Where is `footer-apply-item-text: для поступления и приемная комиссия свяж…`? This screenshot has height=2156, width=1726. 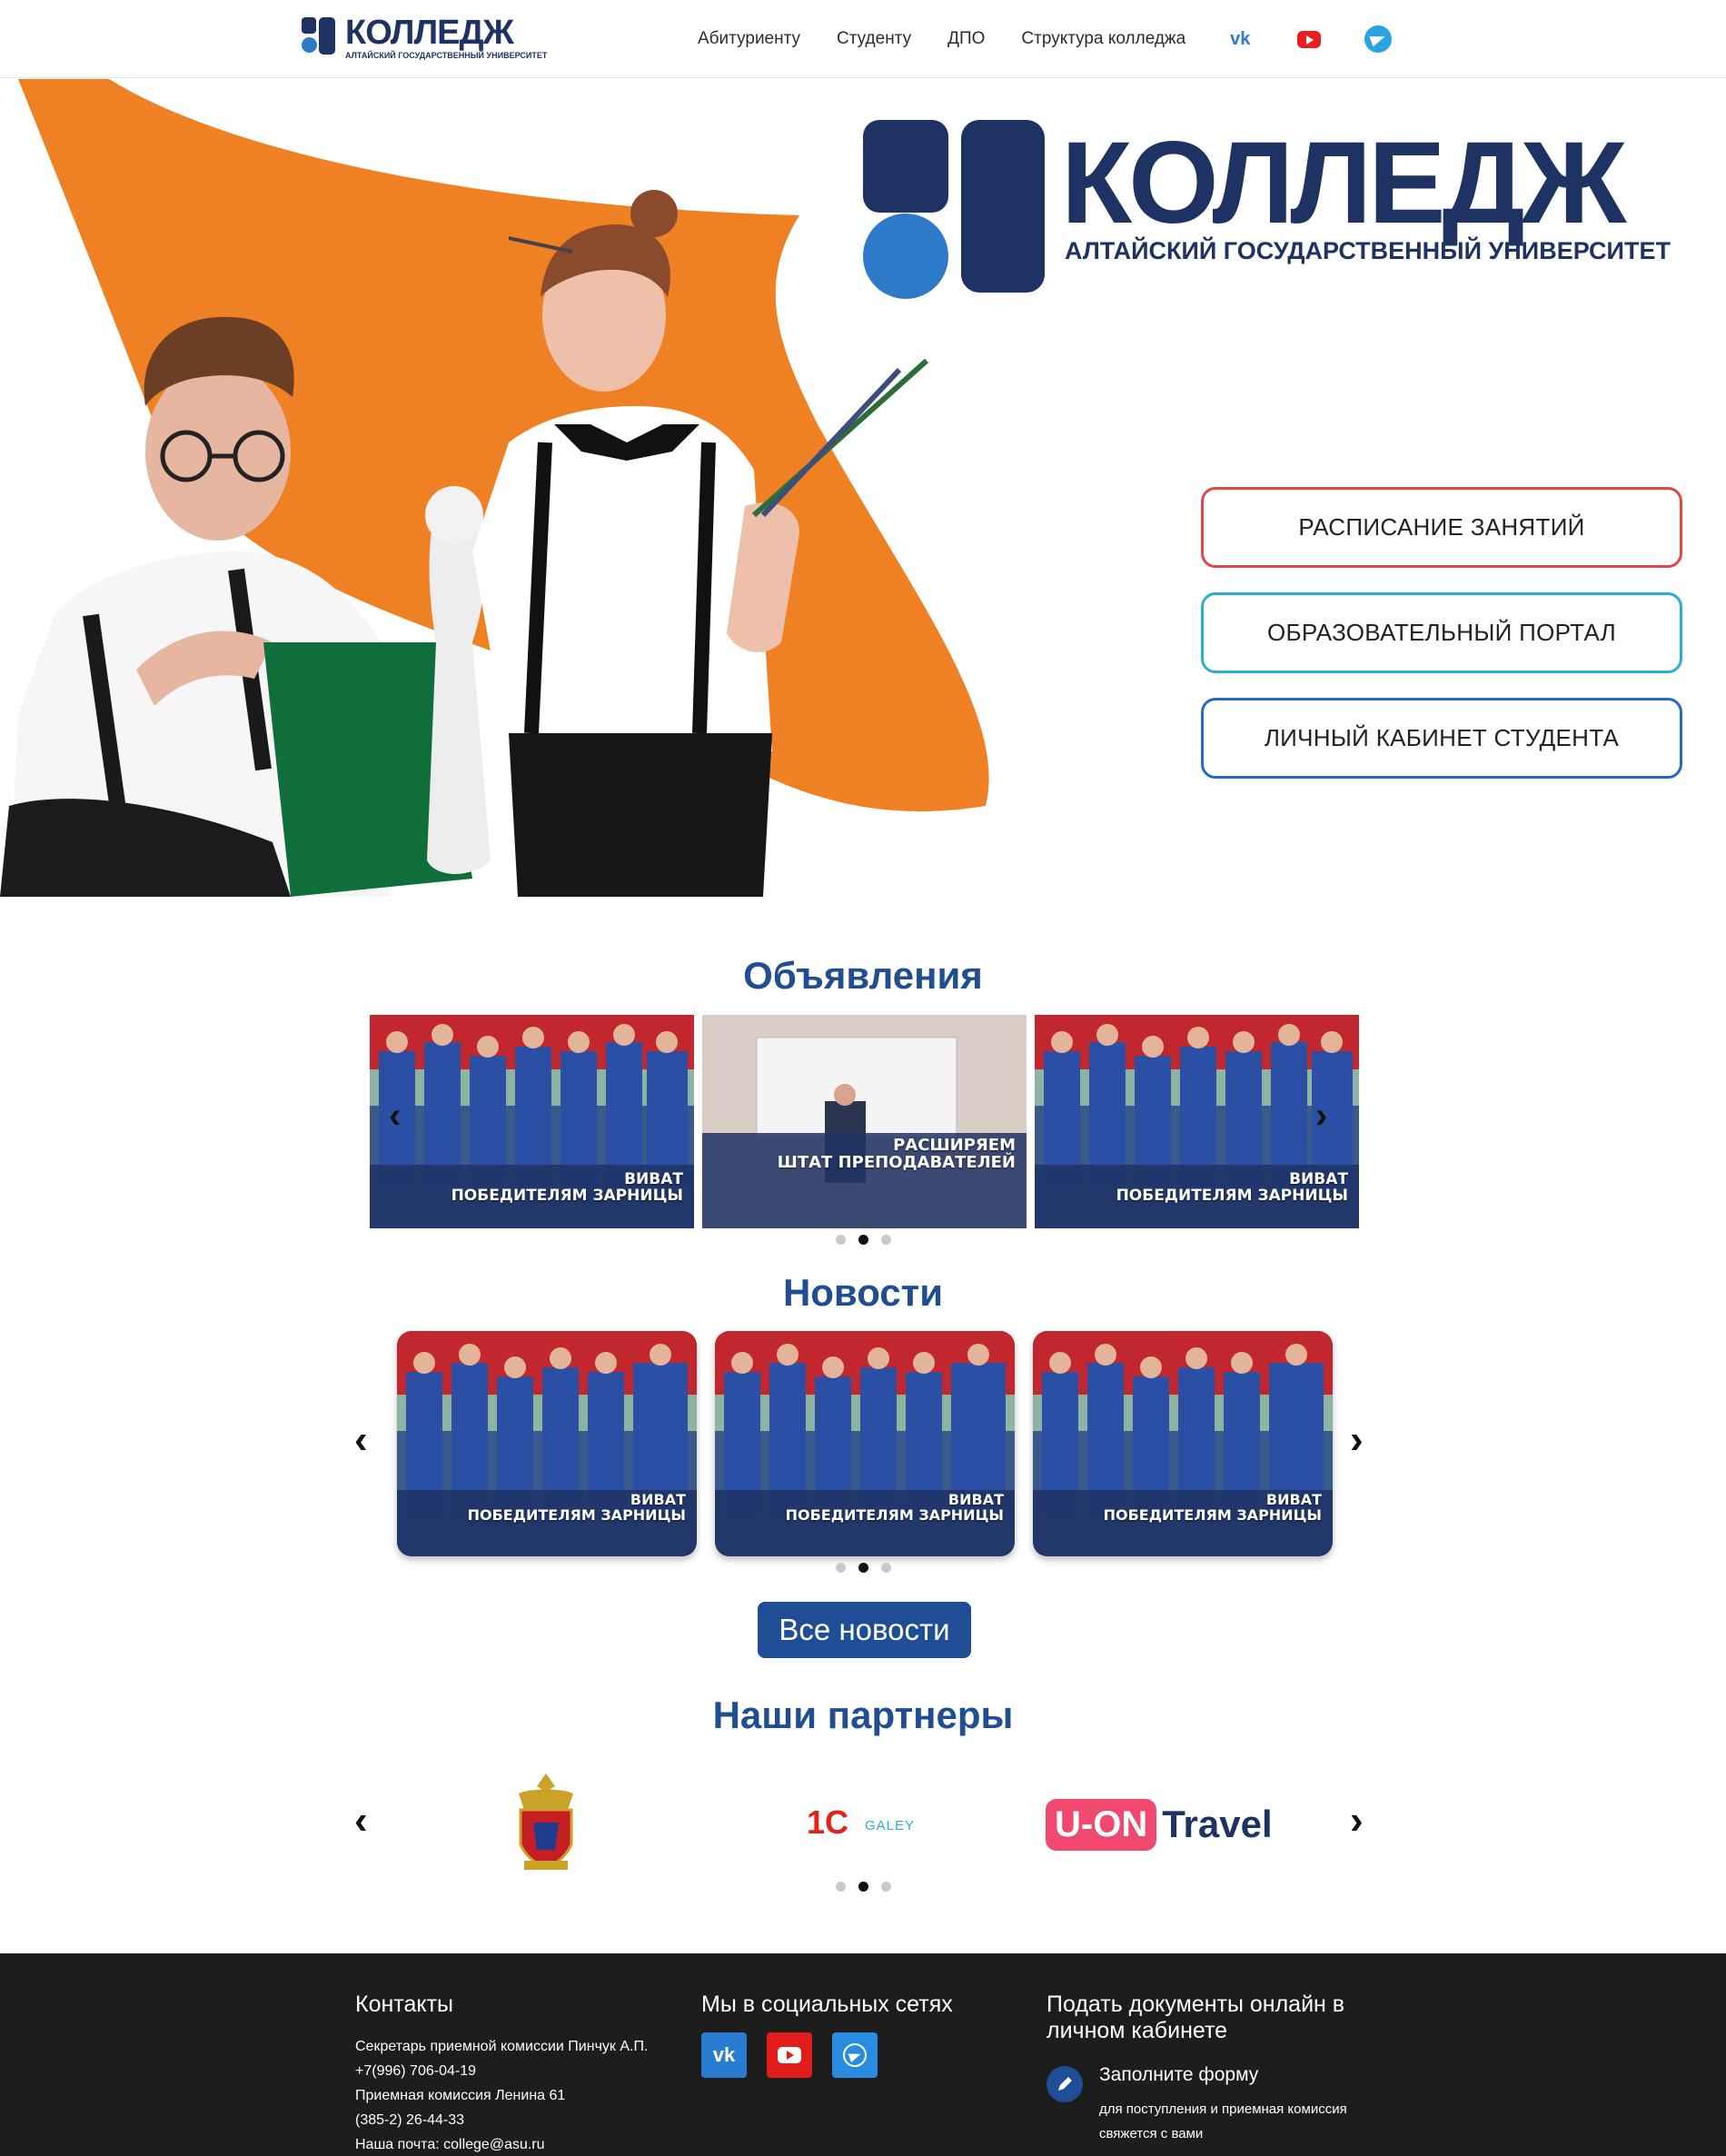 footer-apply-item-text: для поступления и приемная комиссия свяж… is located at coordinates (1223, 2121).